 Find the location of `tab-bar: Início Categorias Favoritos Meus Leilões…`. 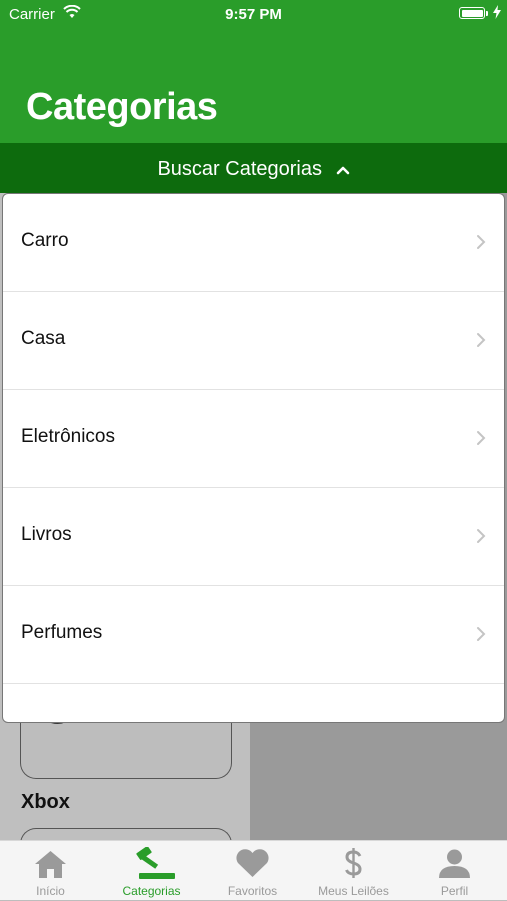

tab-bar: Início Categorias Favoritos Meus Leilões… is located at coordinates (253, 870).